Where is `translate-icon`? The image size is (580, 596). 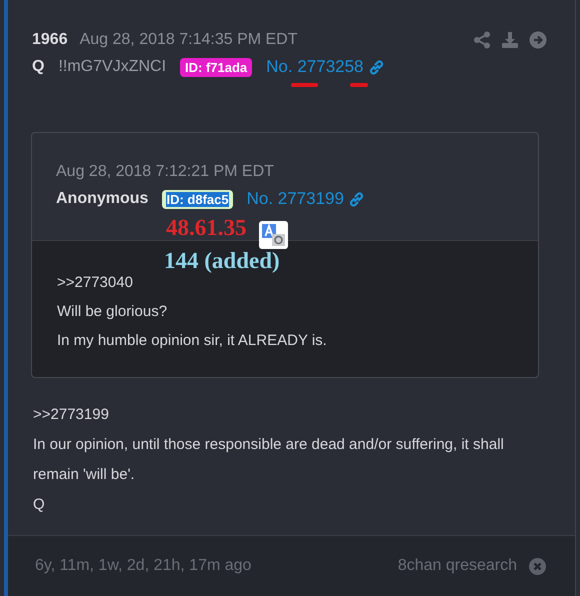
translate-icon is located at coordinates (273, 235).